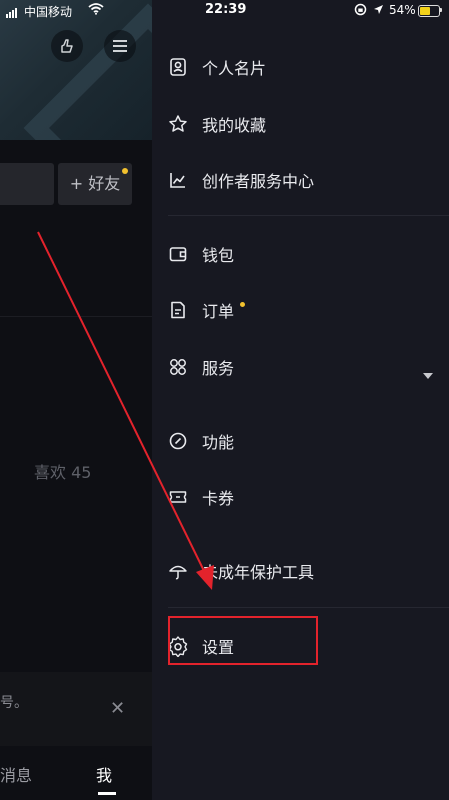 The image size is (449, 800). Describe the element at coordinates (378, 11) in the screenshot. I see `location-icon` at that location.